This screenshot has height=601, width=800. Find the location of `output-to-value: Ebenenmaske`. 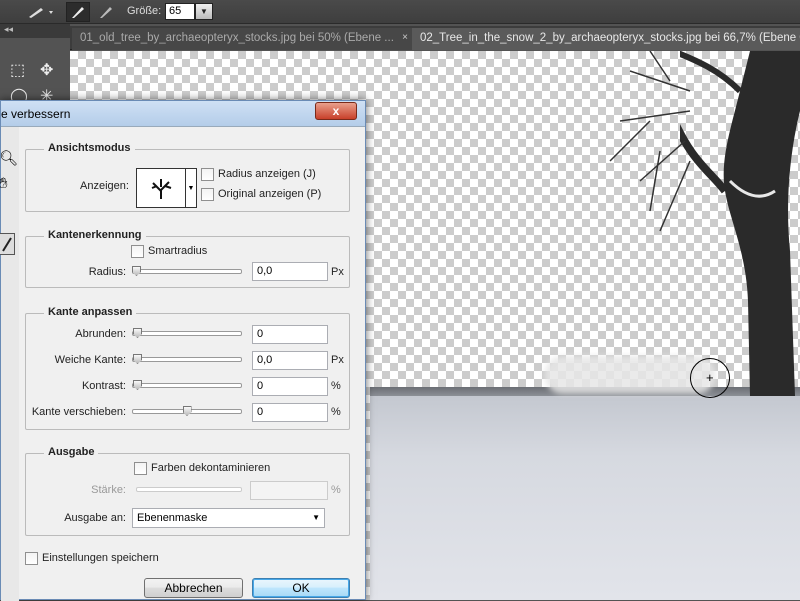

output-to-value: Ebenenmaske is located at coordinates (172, 518).